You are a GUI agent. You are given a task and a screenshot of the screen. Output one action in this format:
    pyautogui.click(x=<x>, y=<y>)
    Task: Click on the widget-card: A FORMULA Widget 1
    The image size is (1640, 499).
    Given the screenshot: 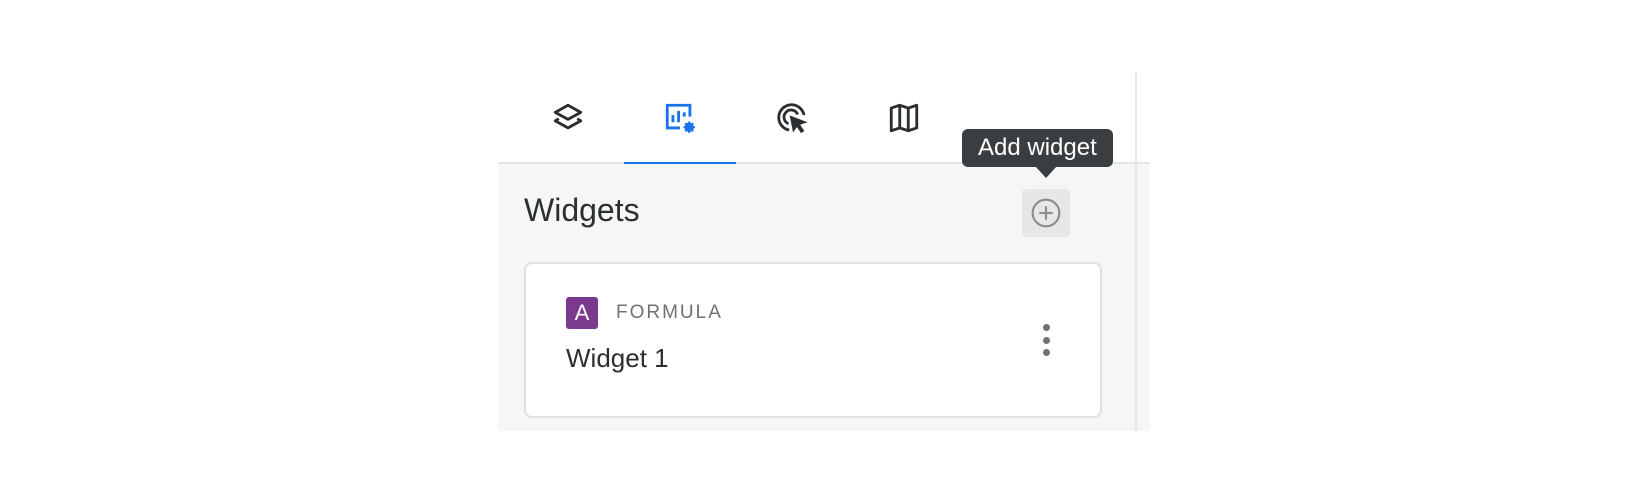 What is the action you would take?
    pyautogui.click(x=813, y=340)
    